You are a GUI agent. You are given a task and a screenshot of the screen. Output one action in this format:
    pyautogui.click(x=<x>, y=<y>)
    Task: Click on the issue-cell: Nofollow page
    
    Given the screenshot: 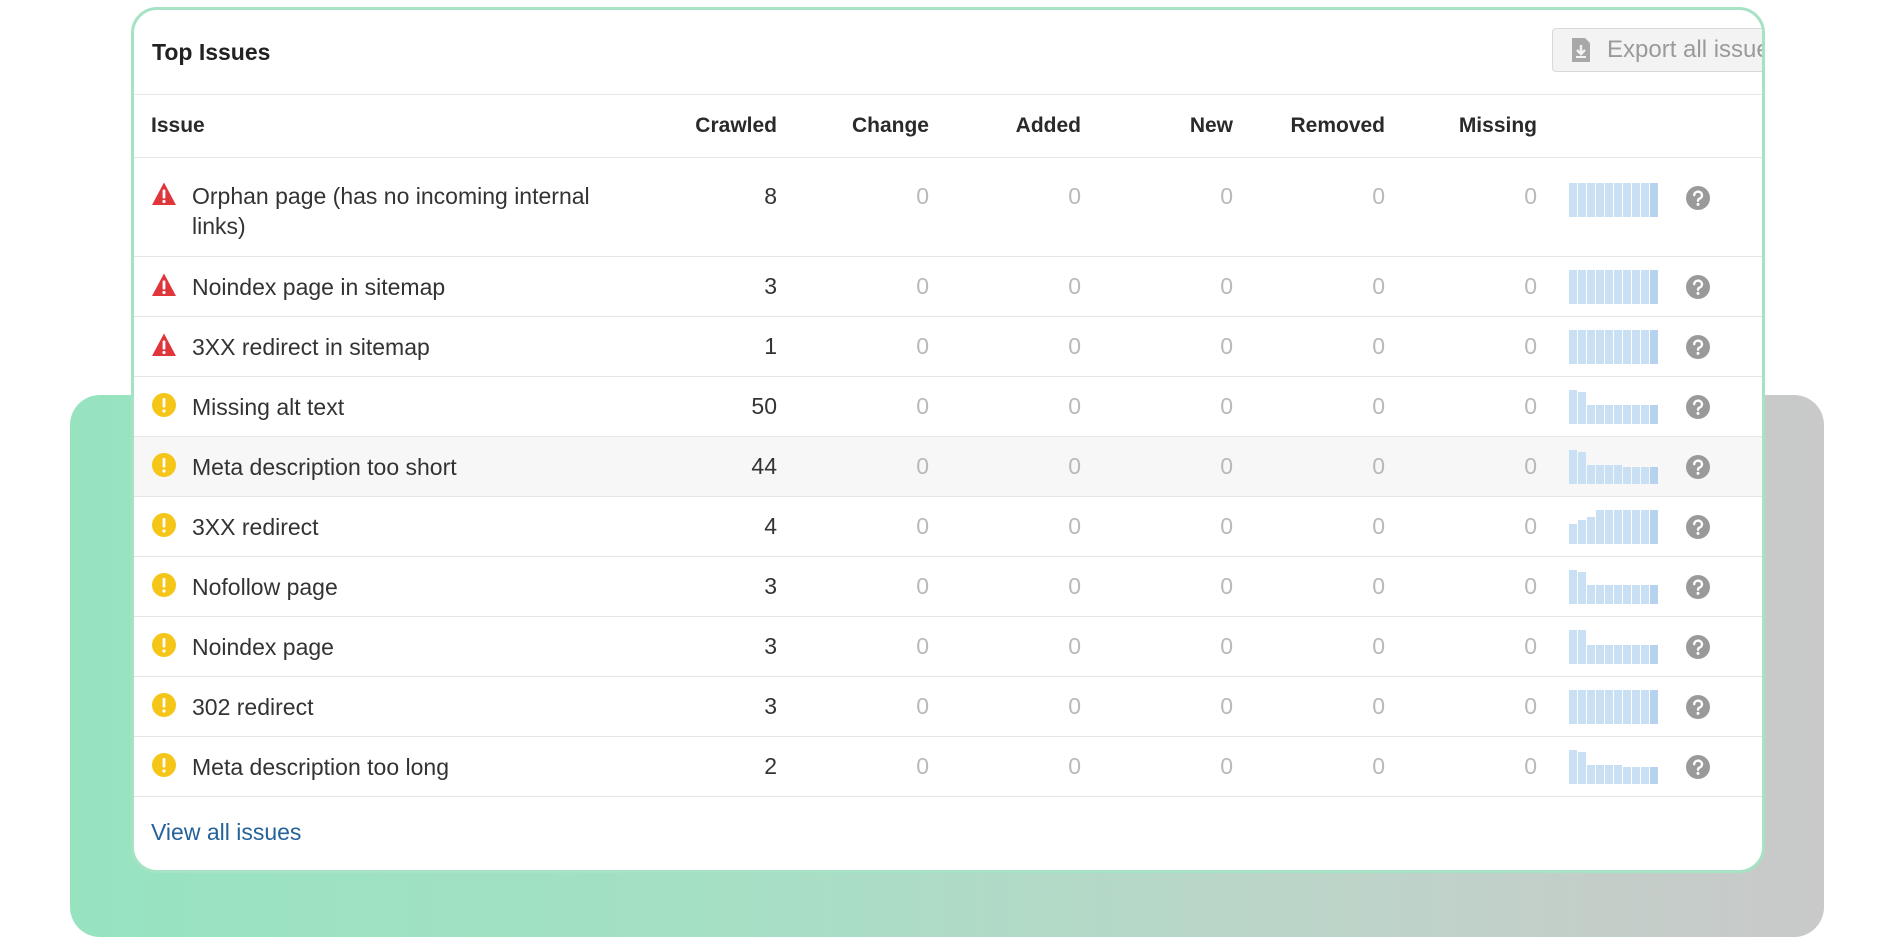 What is the action you would take?
    pyautogui.click(x=395, y=586)
    